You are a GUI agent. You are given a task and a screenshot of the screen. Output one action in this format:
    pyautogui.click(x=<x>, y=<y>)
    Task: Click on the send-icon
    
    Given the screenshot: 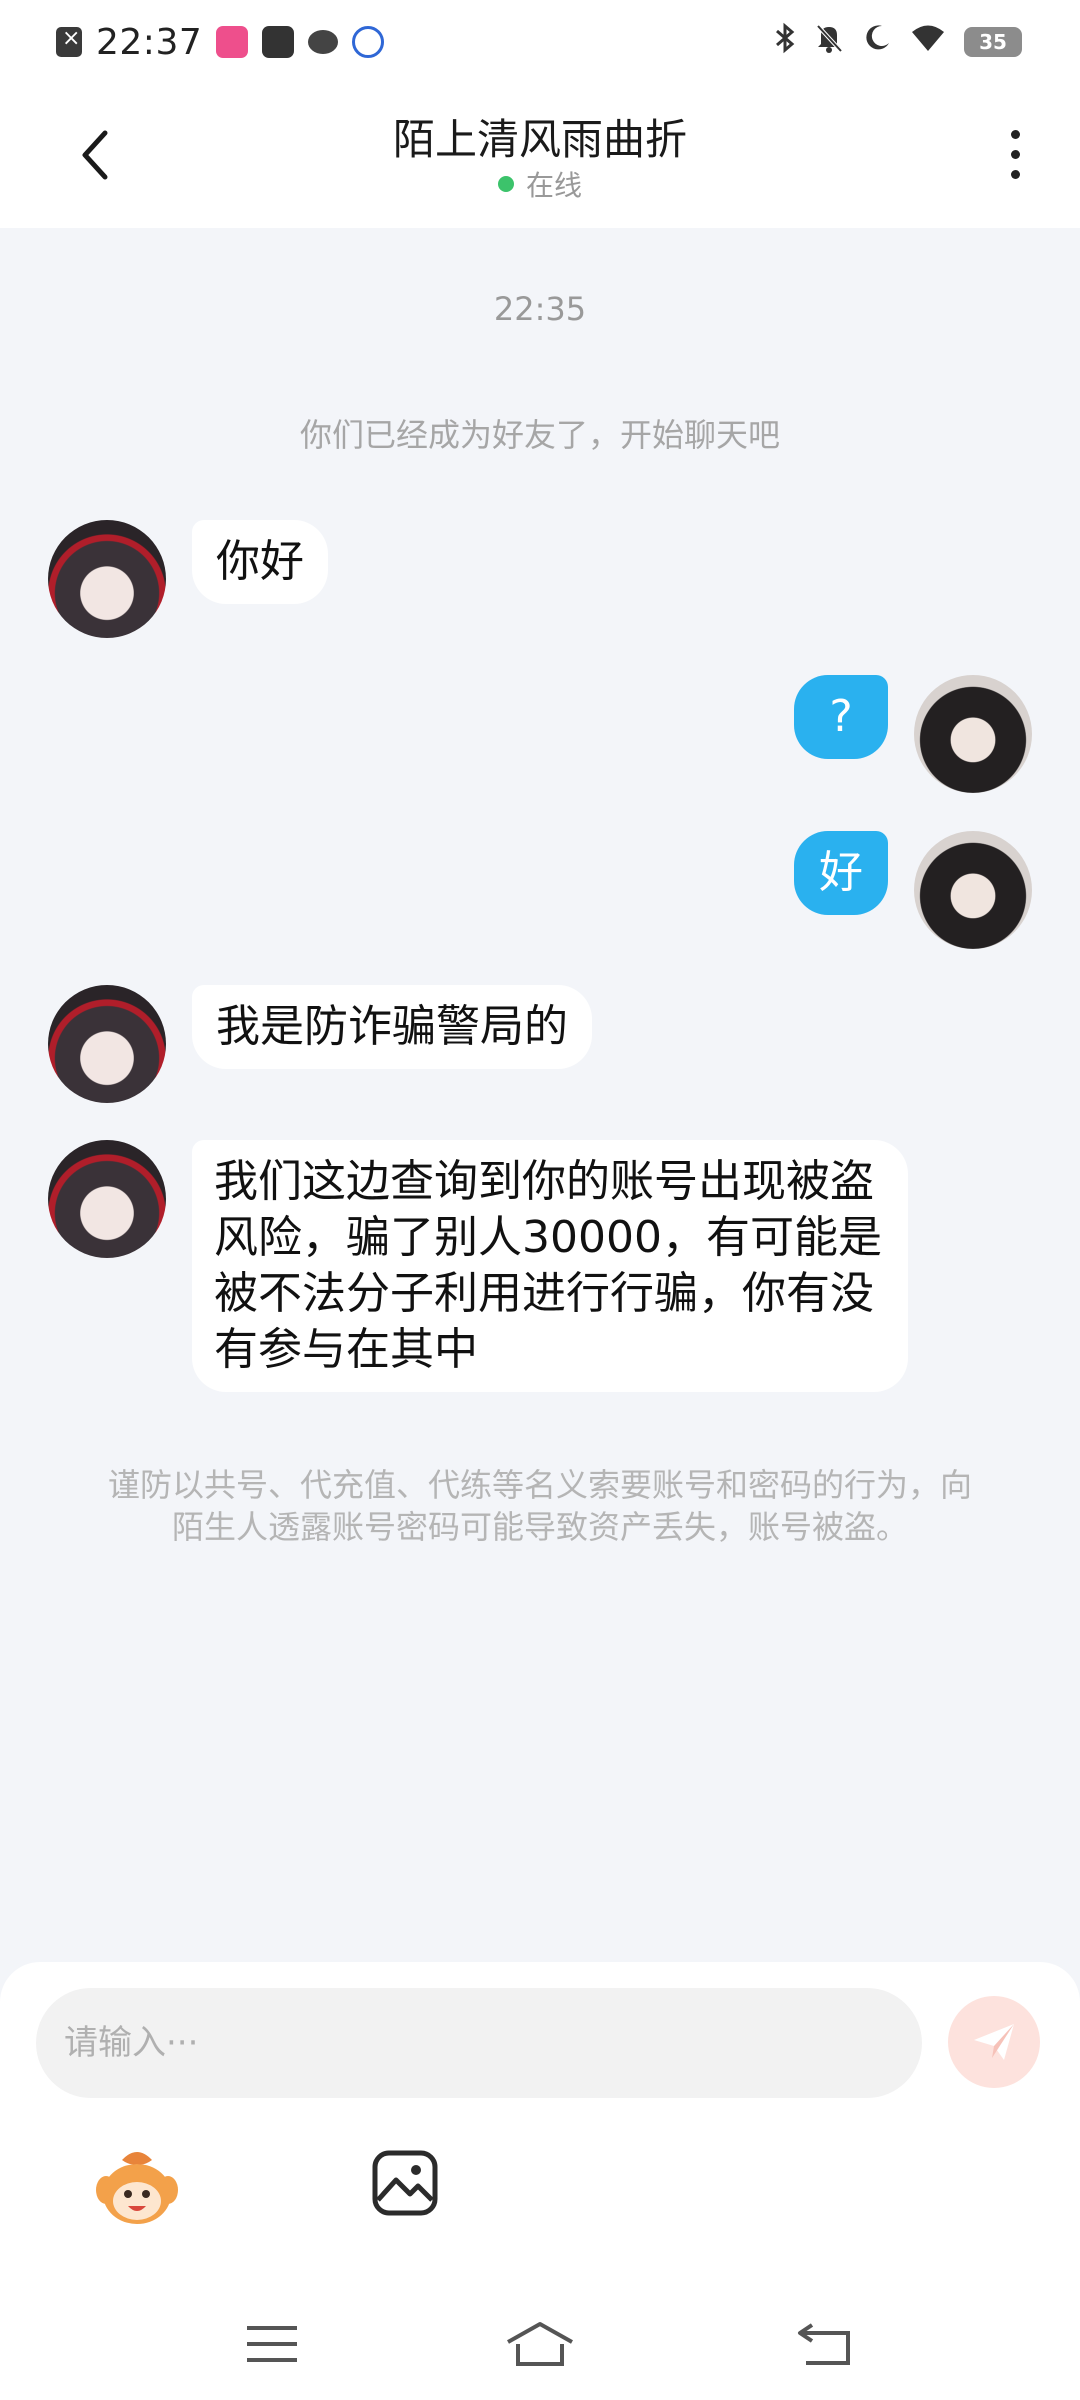 What is the action you would take?
    pyautogui.click(x=994, y=2042)
    